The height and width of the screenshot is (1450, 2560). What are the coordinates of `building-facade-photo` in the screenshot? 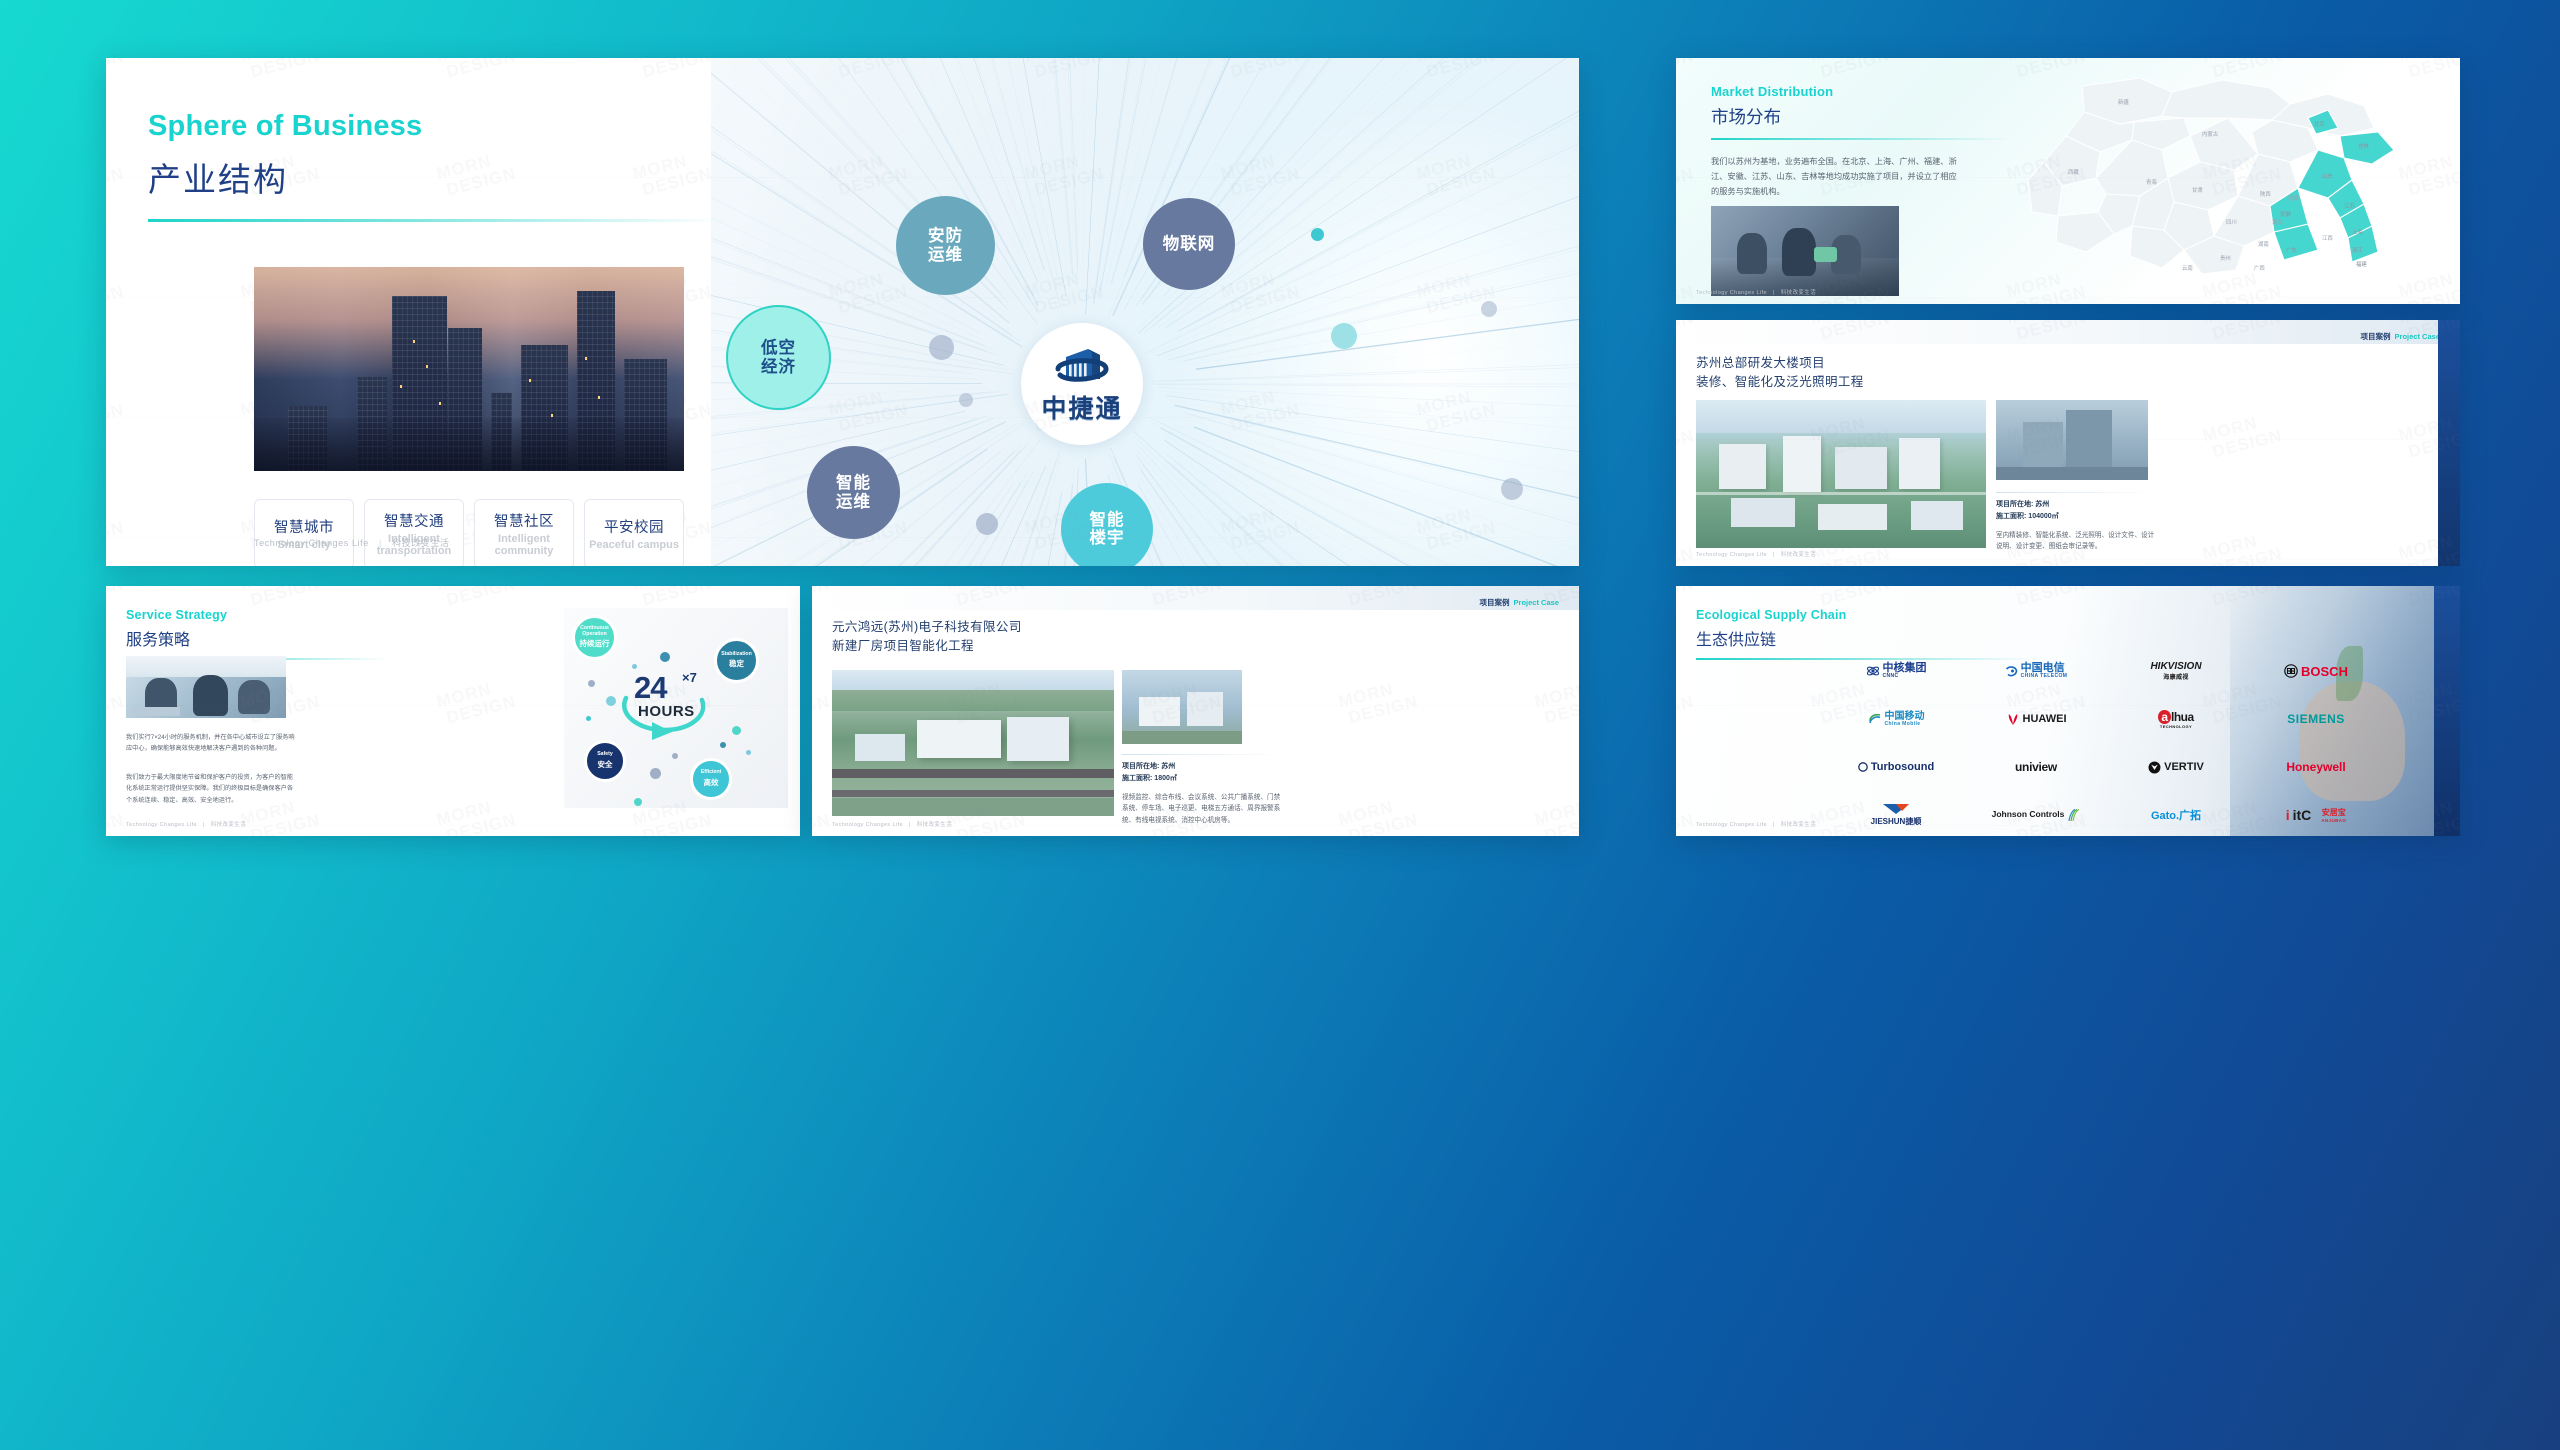 It's located at (2072, 440).